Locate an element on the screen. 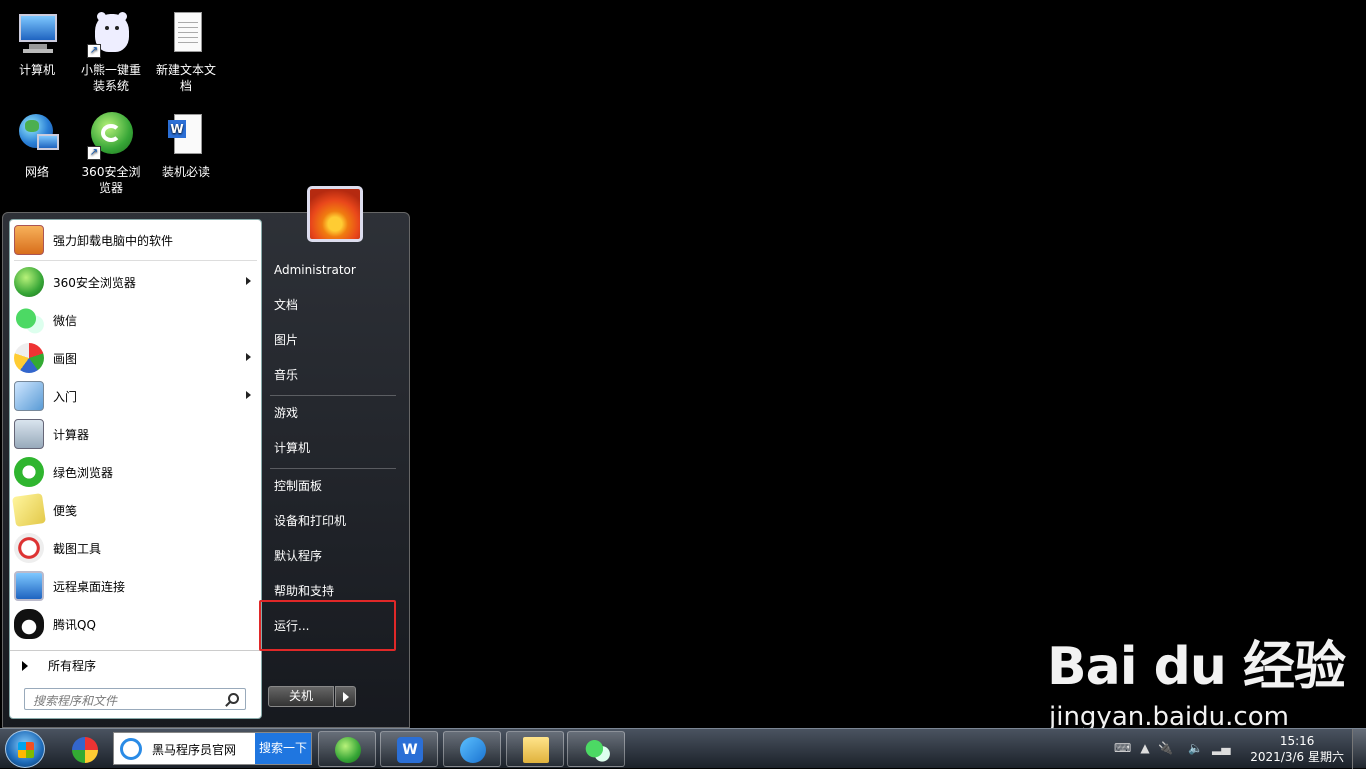 This screenshot has height=769, width=1366. desktop-icon-install-readme: W 装机必读 is located at coordinates (186, 146).